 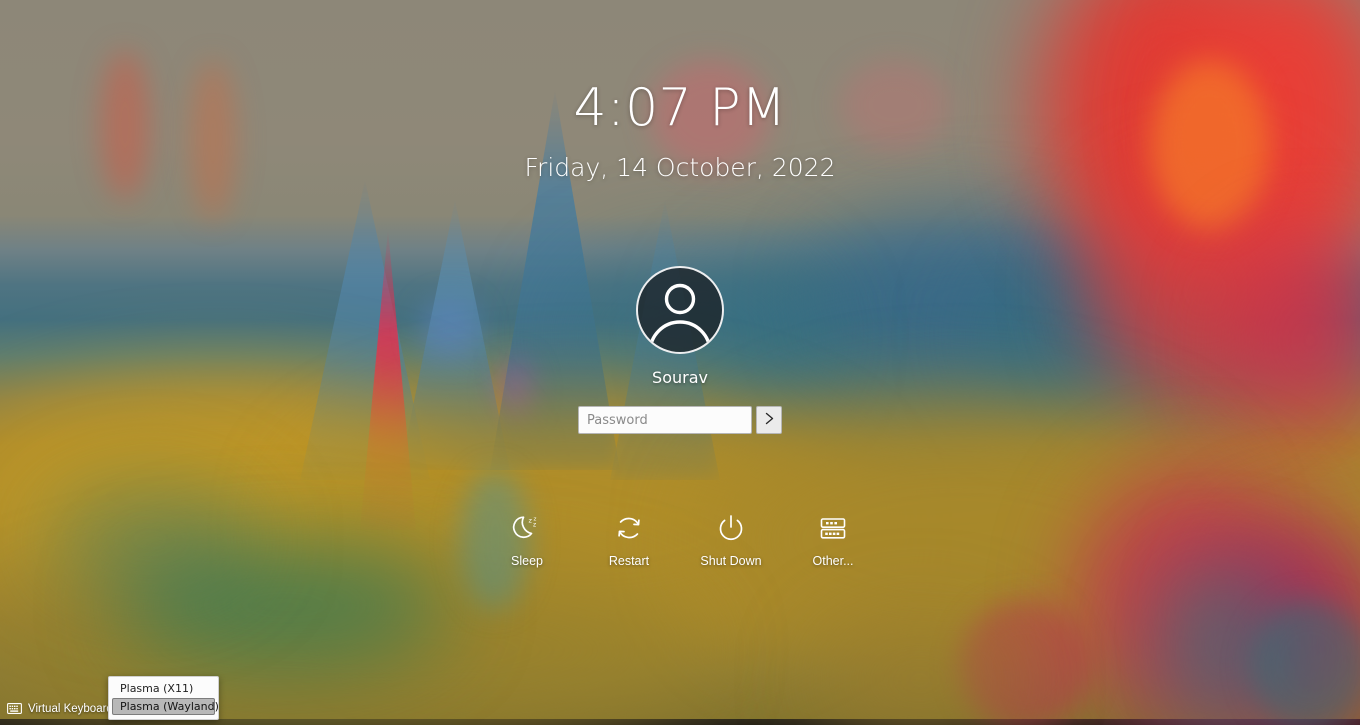 I want to click on clock-date: Friday, 14 October, 2022, so click(x=680, y=167).